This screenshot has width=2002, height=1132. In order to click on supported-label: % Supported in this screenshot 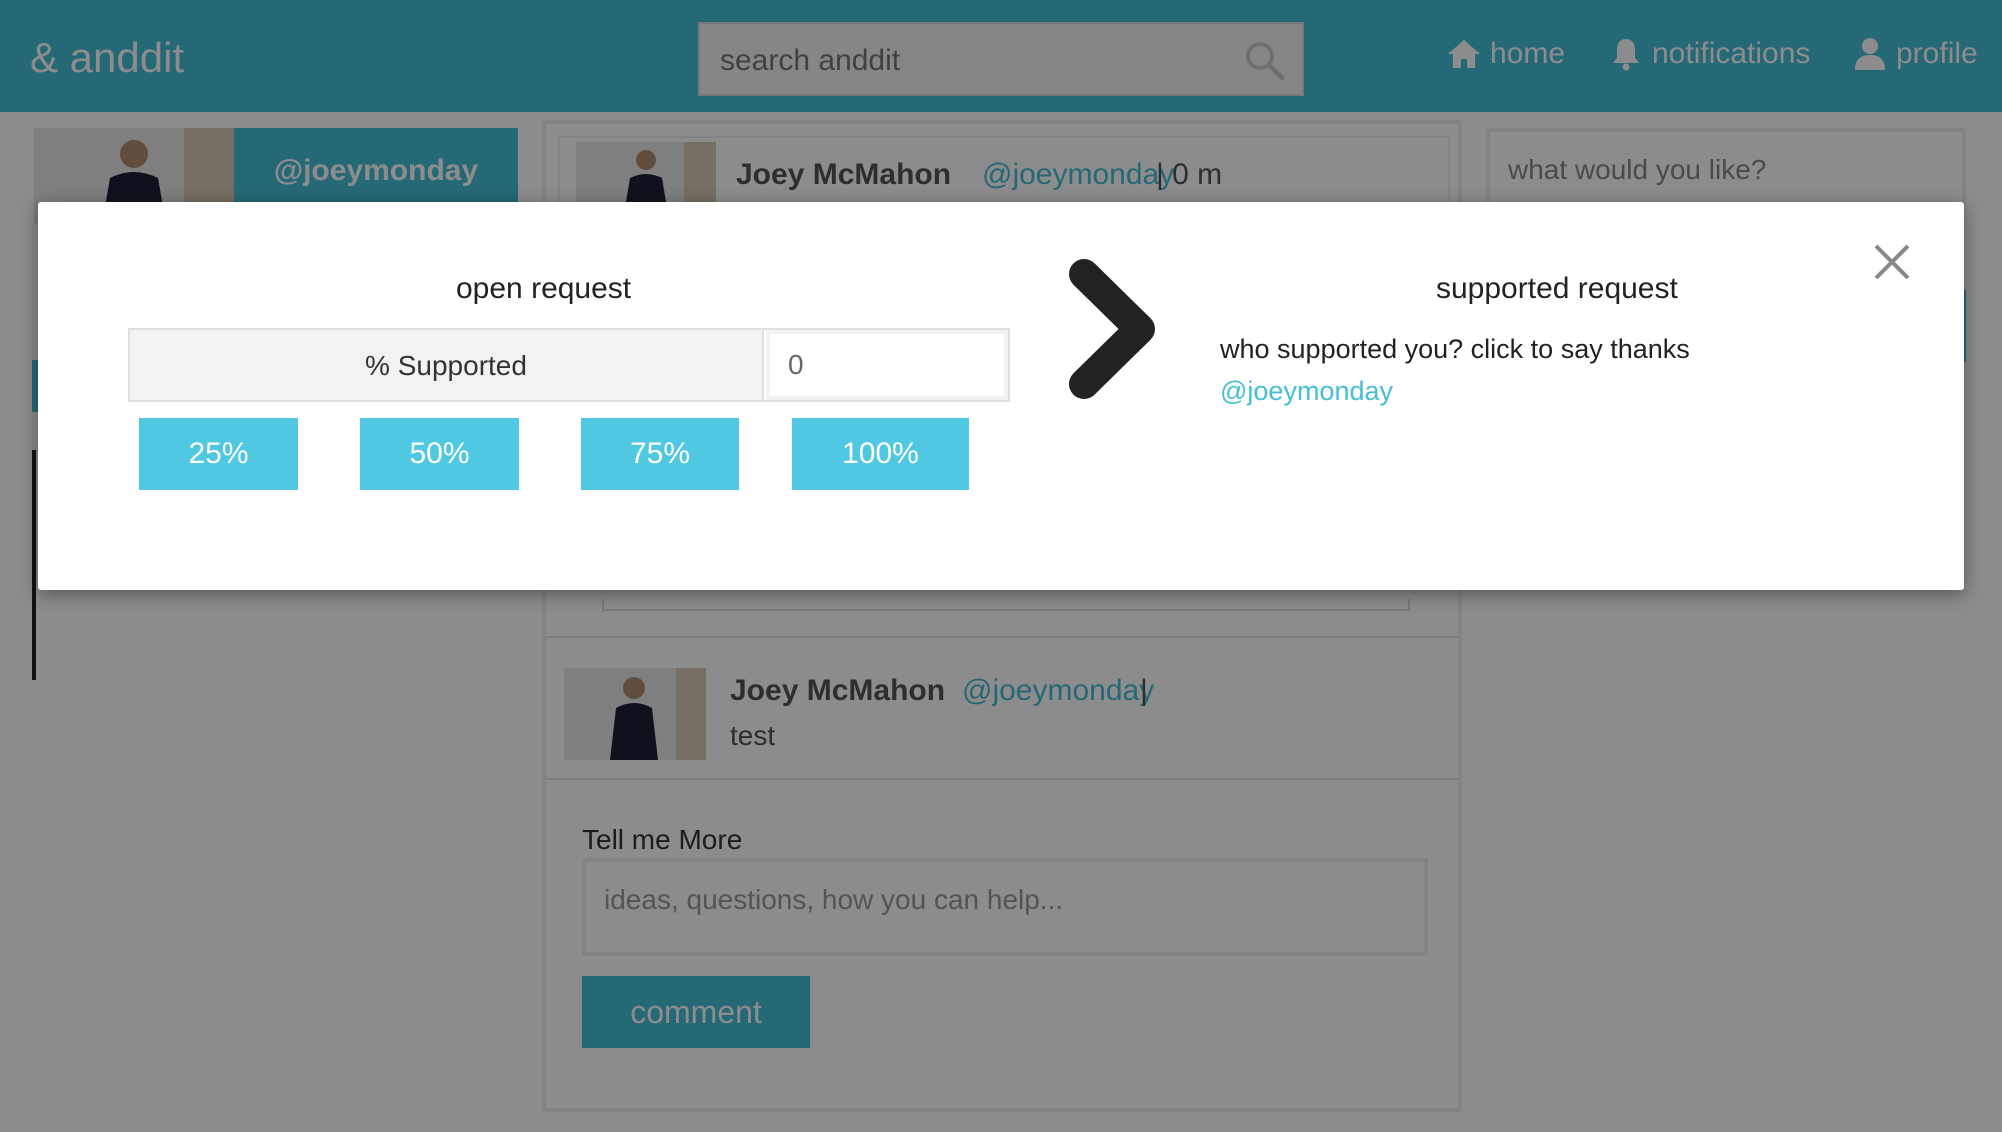, I will do `click(447, 365)`.